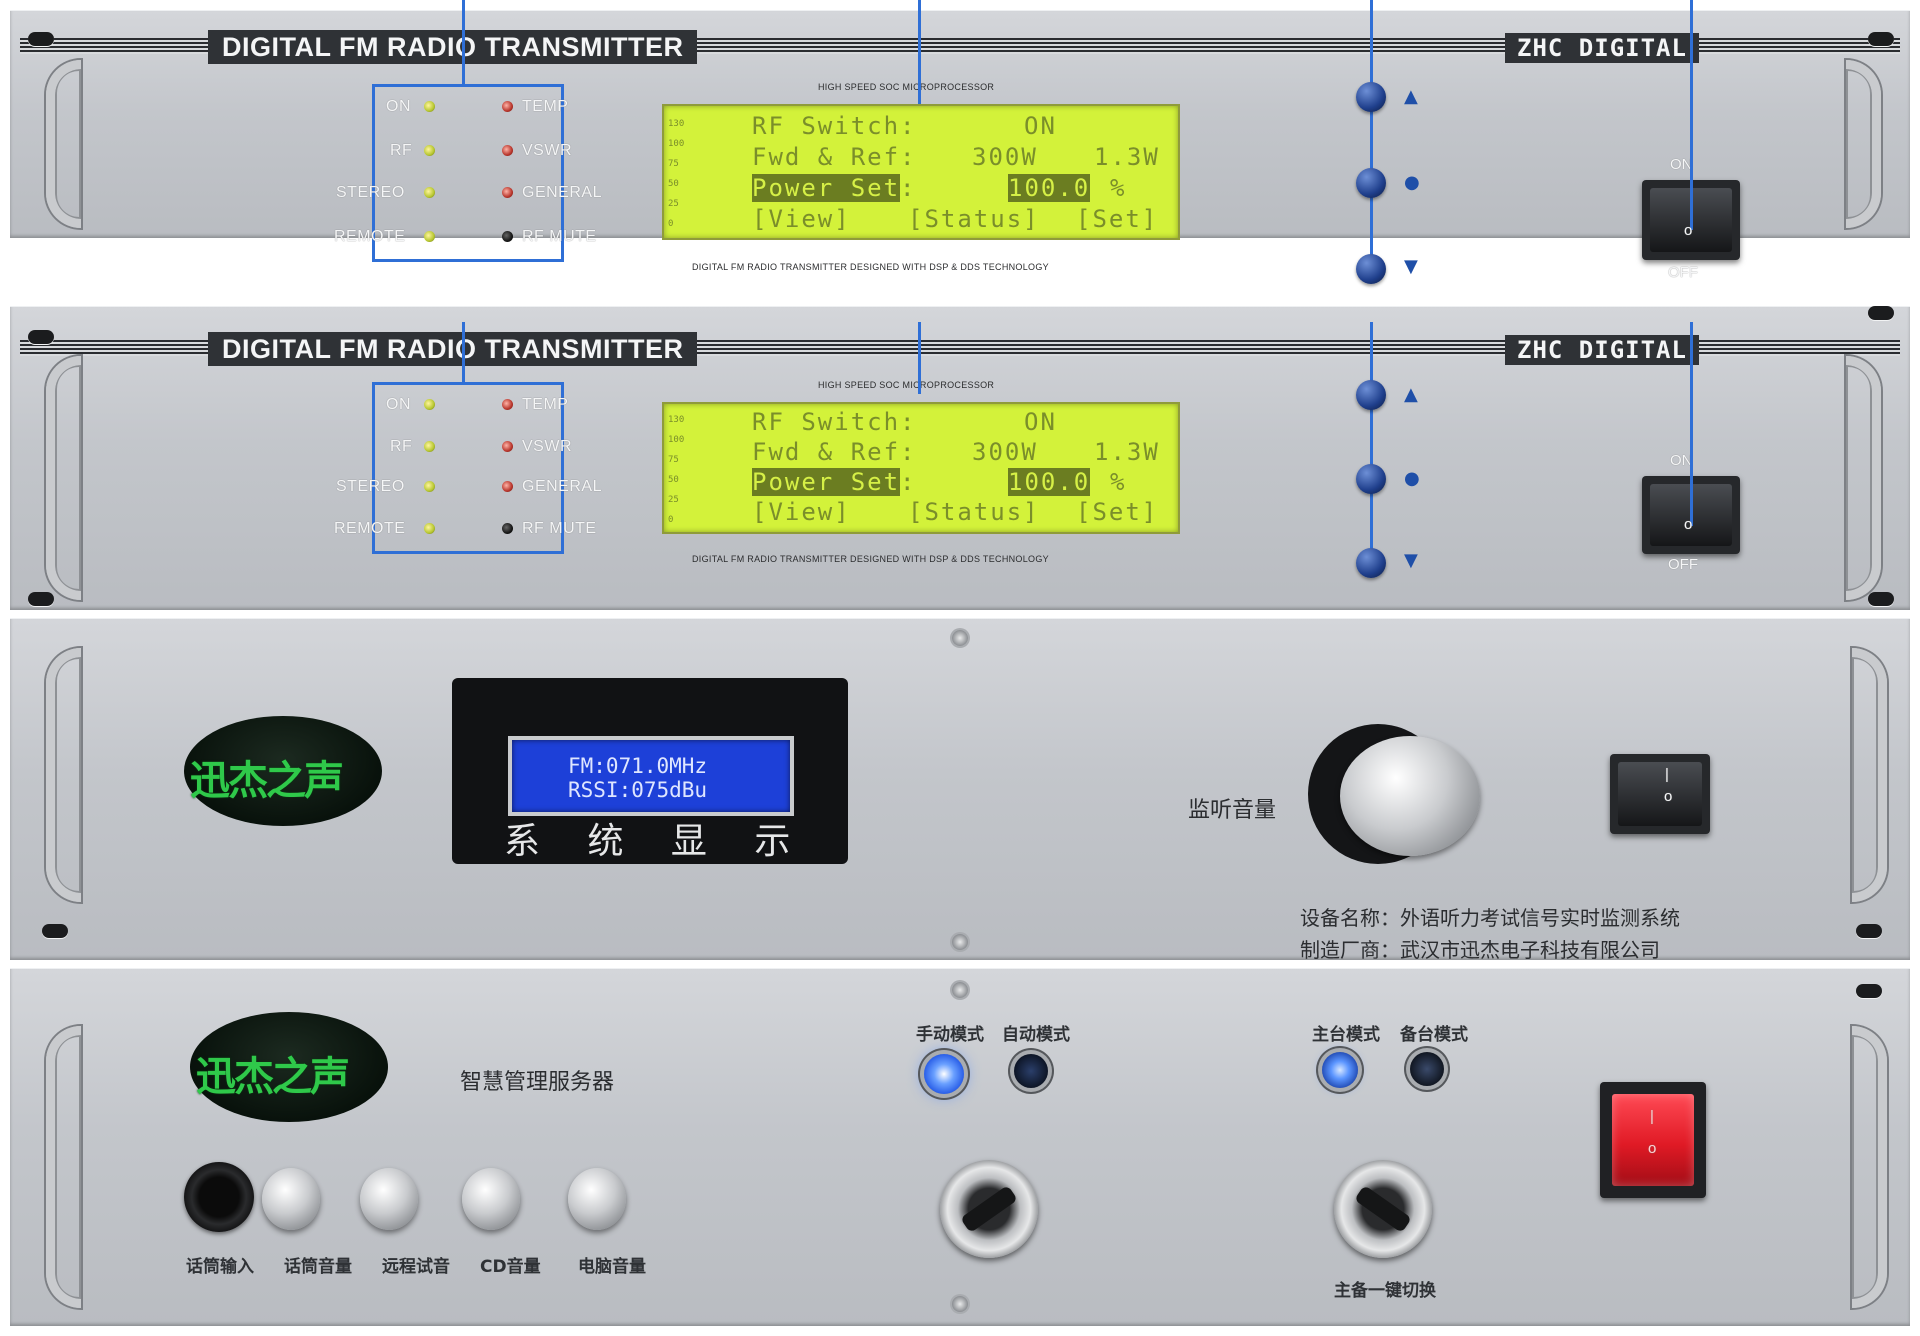 The width and height of the screenshot is (1920, 1336). What do you see at coordinates (1668, 796) in the screenshot?
I see `switch-symbol-off: o` at bounding box center [1668, 796].